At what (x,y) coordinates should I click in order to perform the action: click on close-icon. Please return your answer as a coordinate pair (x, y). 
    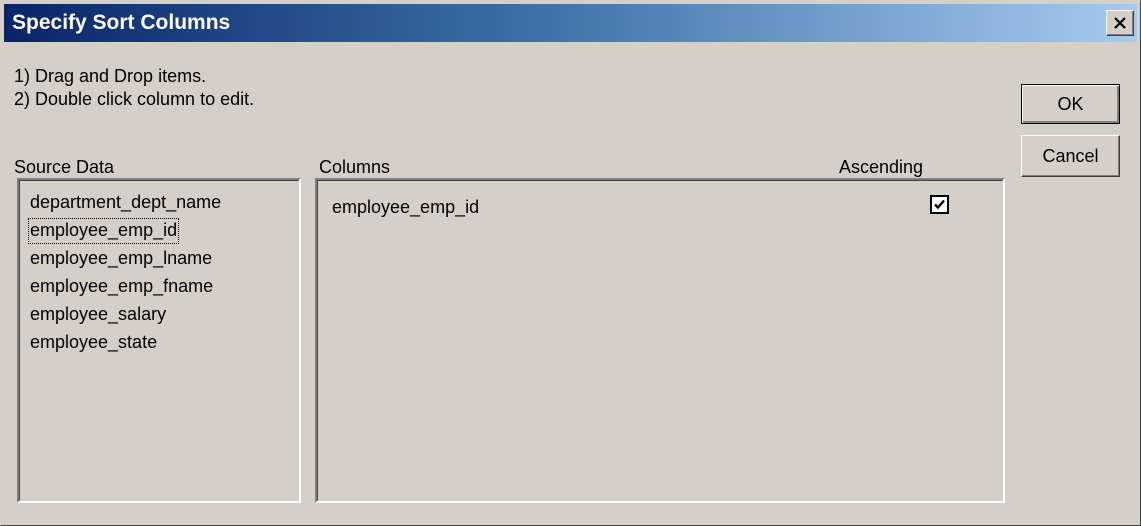
    Looking at the image, I should click on (1120, 23).